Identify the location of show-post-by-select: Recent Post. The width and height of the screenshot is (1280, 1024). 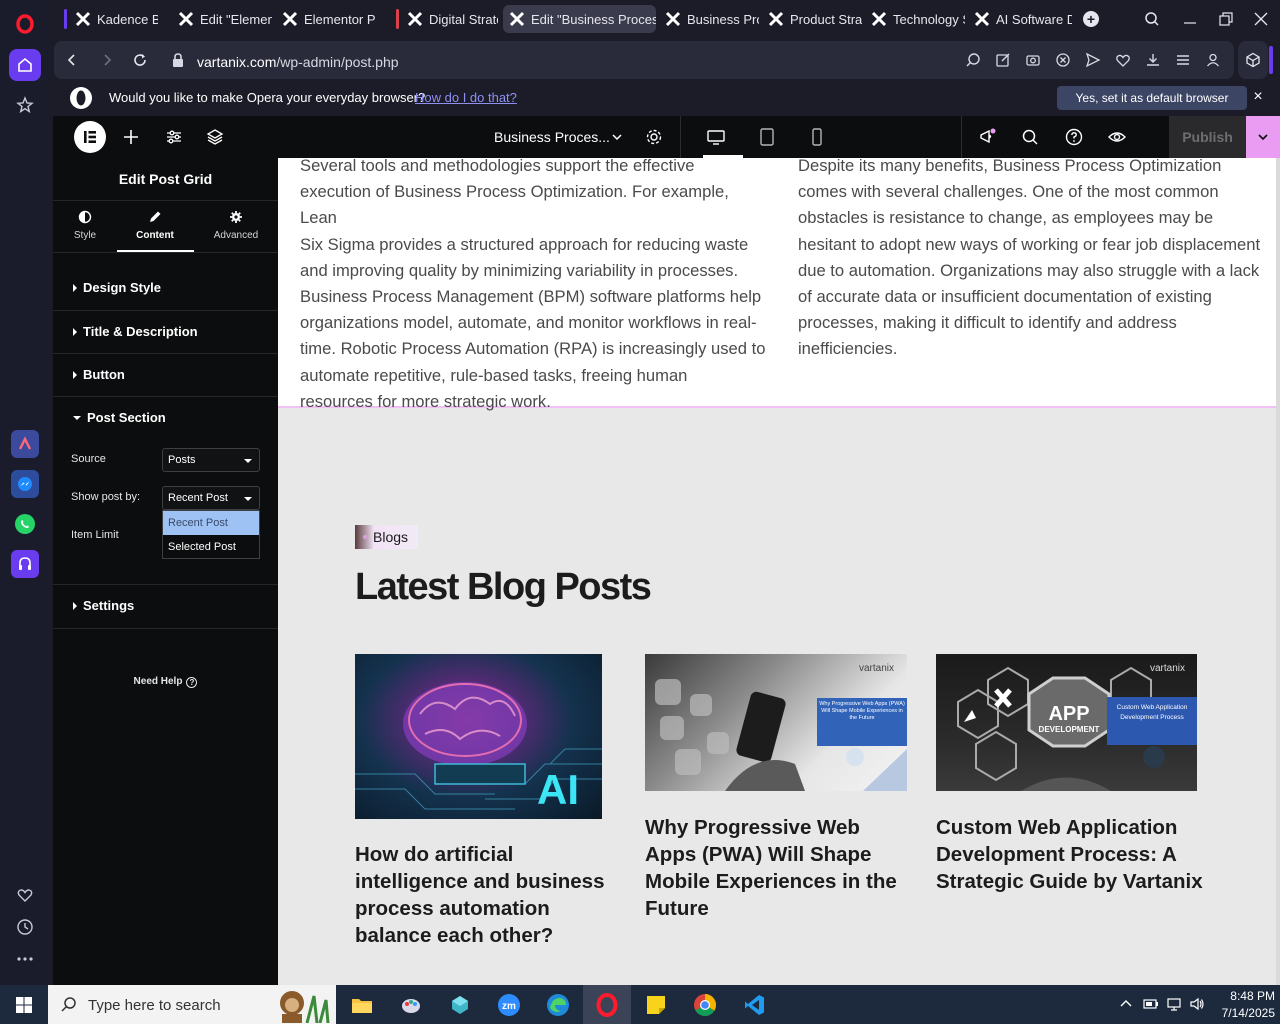
(211, 498).